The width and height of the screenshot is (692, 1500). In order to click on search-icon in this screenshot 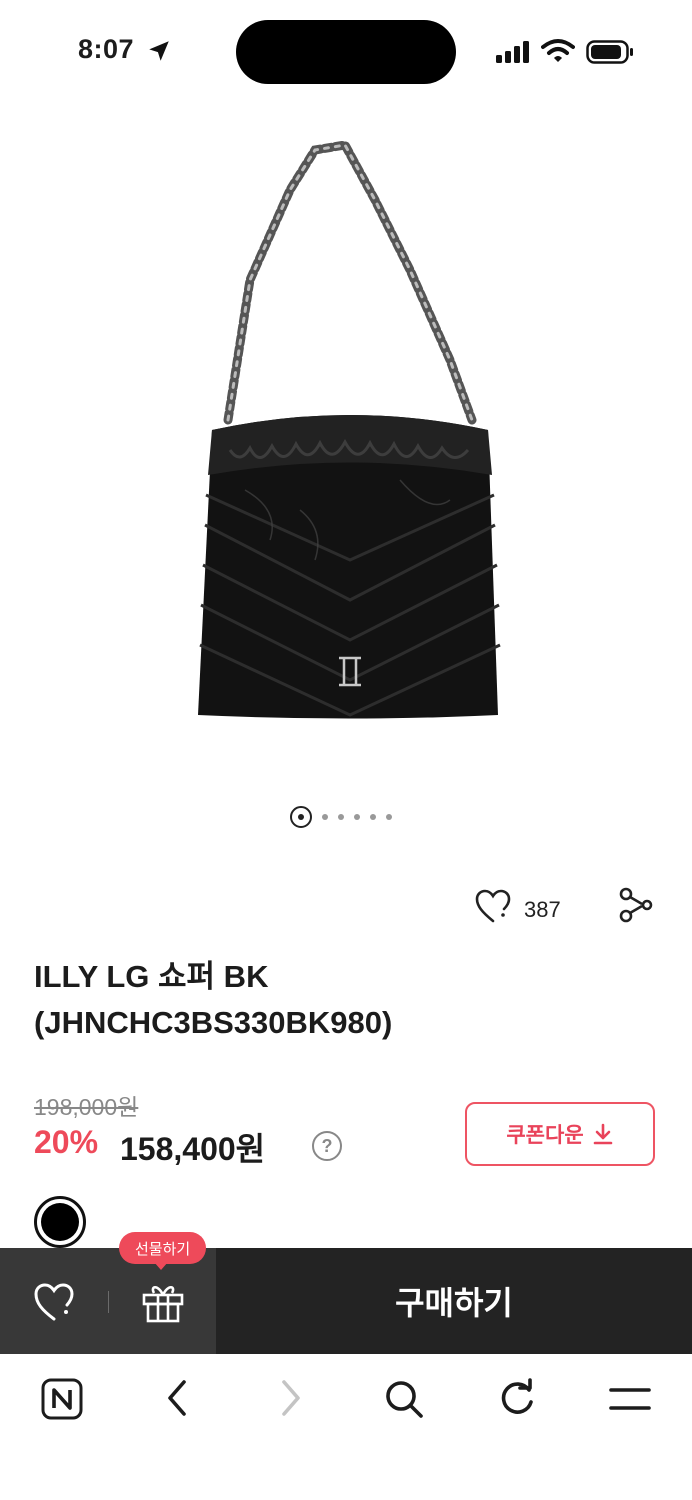, I will do `click(404, 1399)`.